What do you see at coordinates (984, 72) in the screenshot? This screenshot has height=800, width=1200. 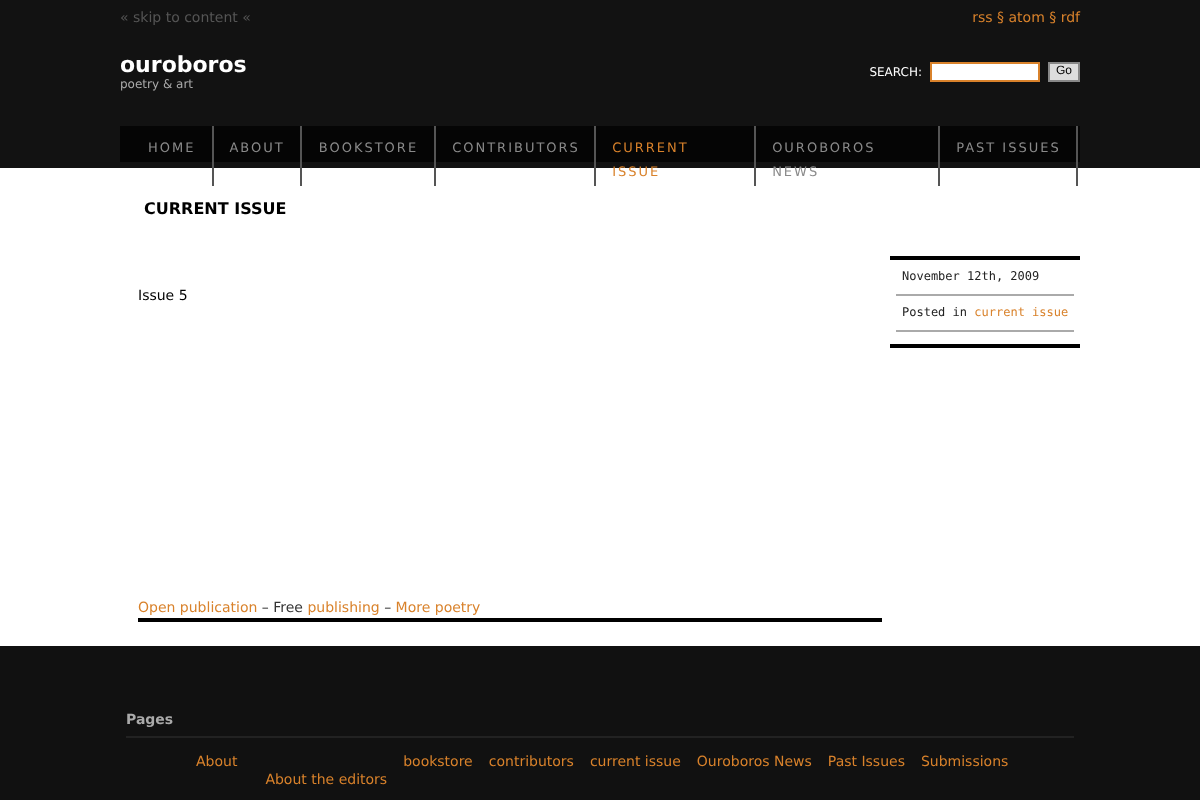 I see `search-field` at bounding box center [984, 72].